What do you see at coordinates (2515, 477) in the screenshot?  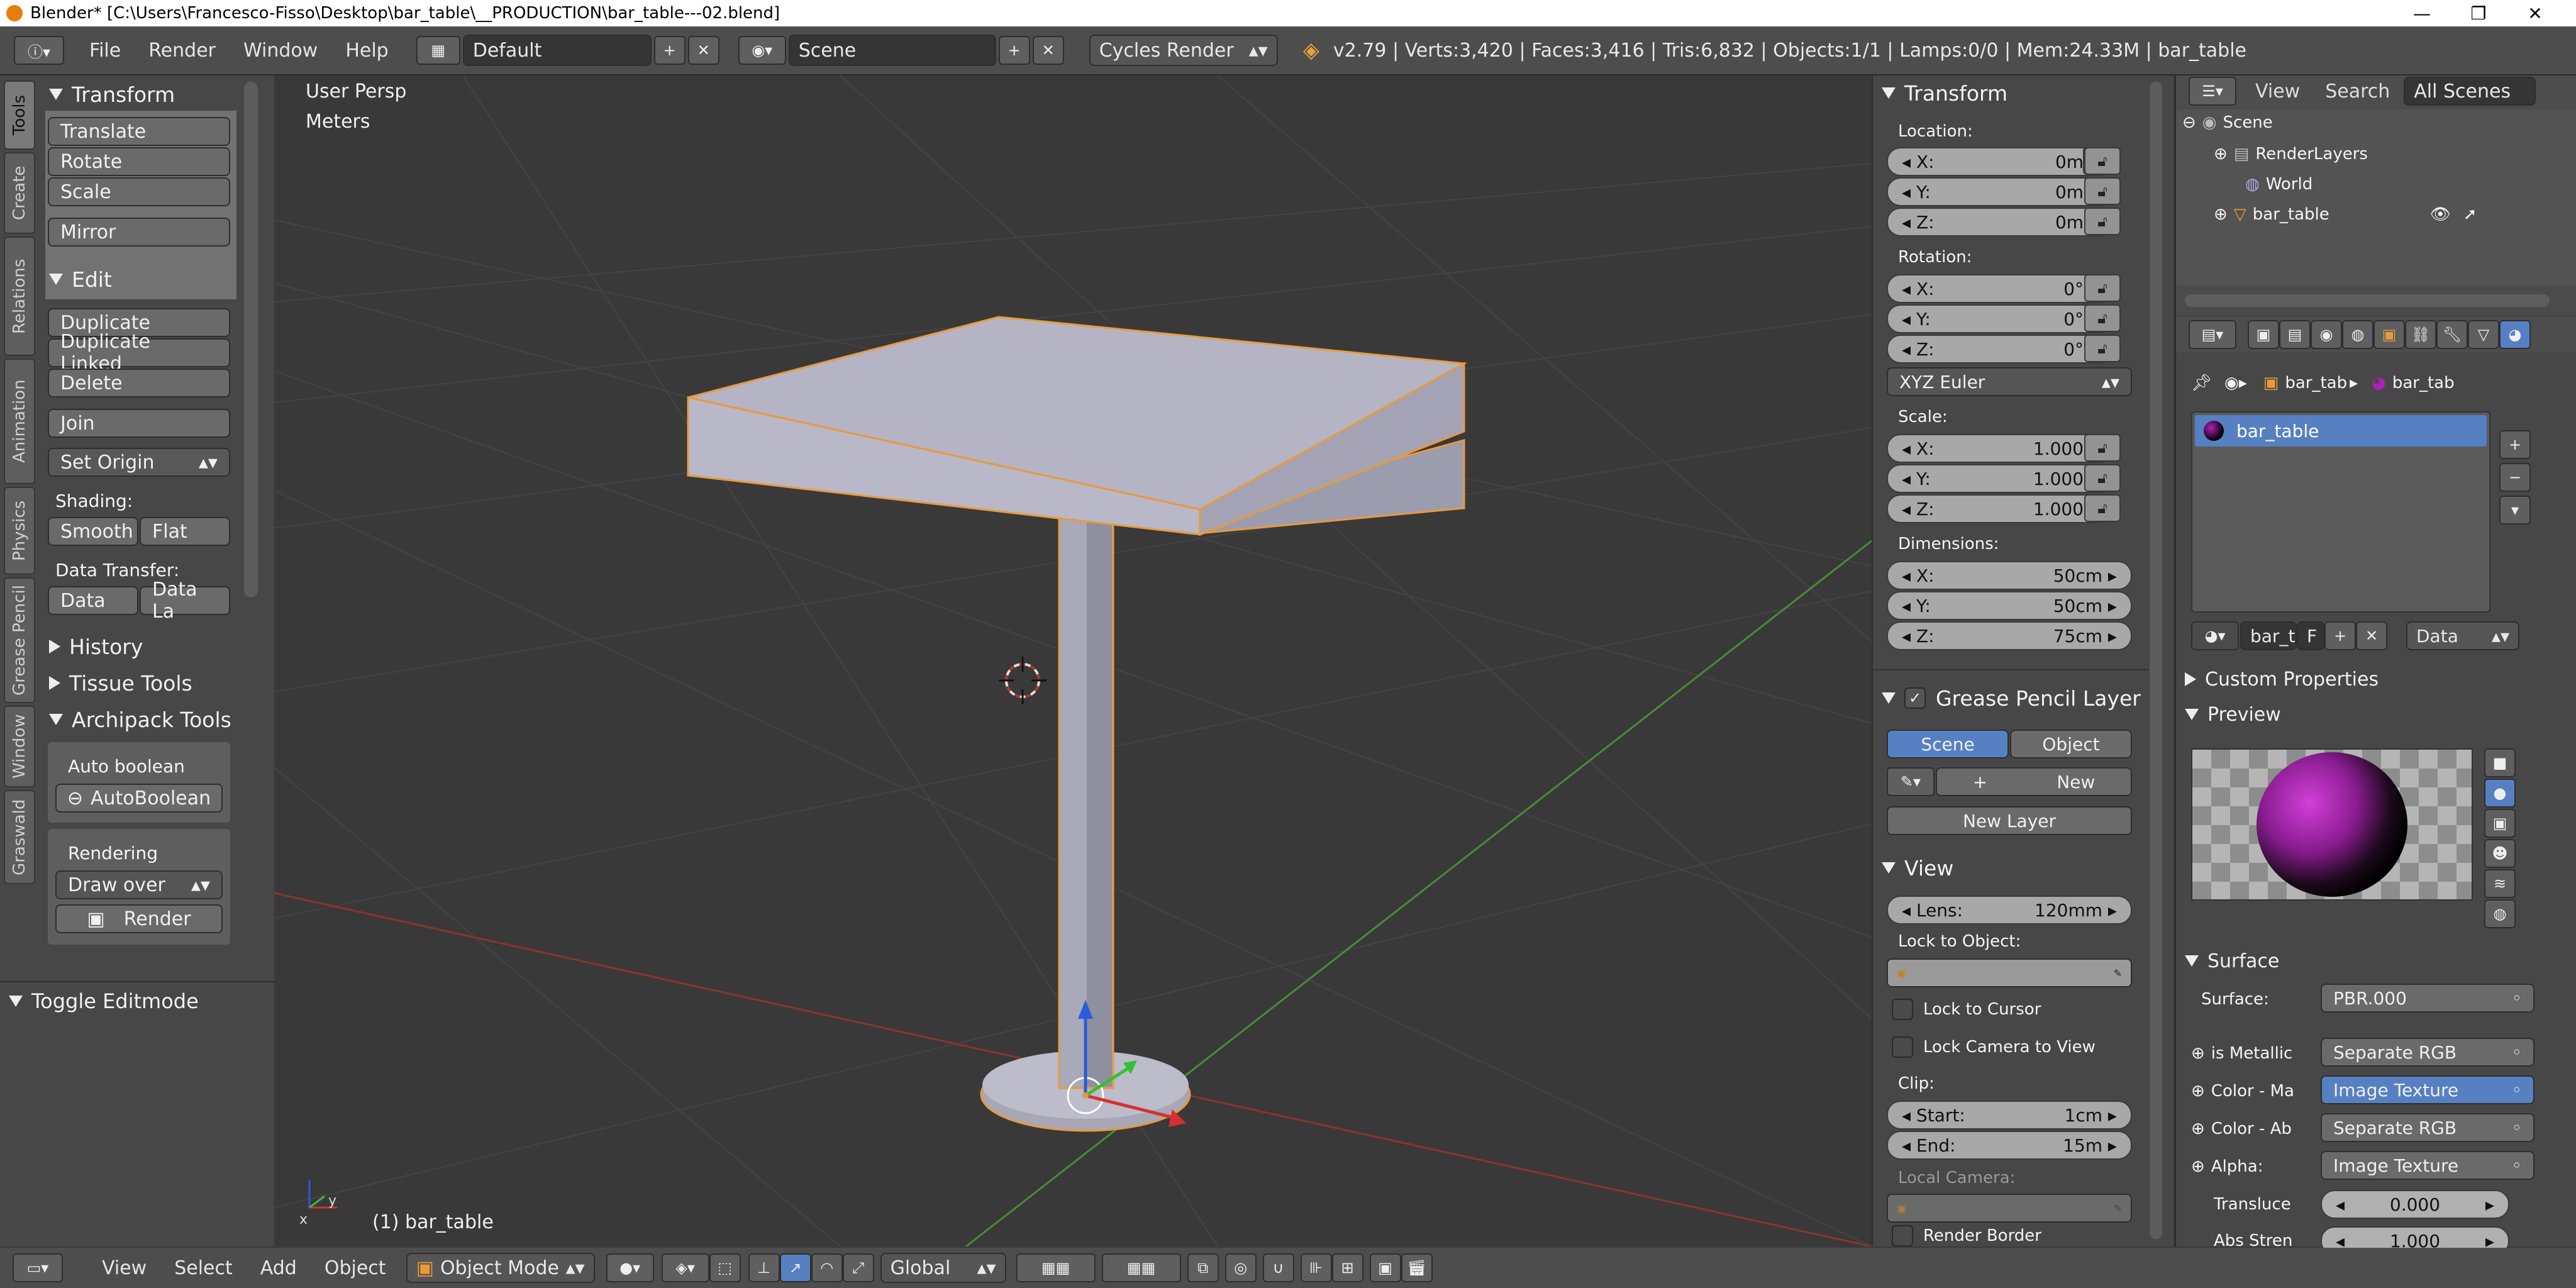 I see `remove-slot-icon: −` at bounding box center [2515, 477].